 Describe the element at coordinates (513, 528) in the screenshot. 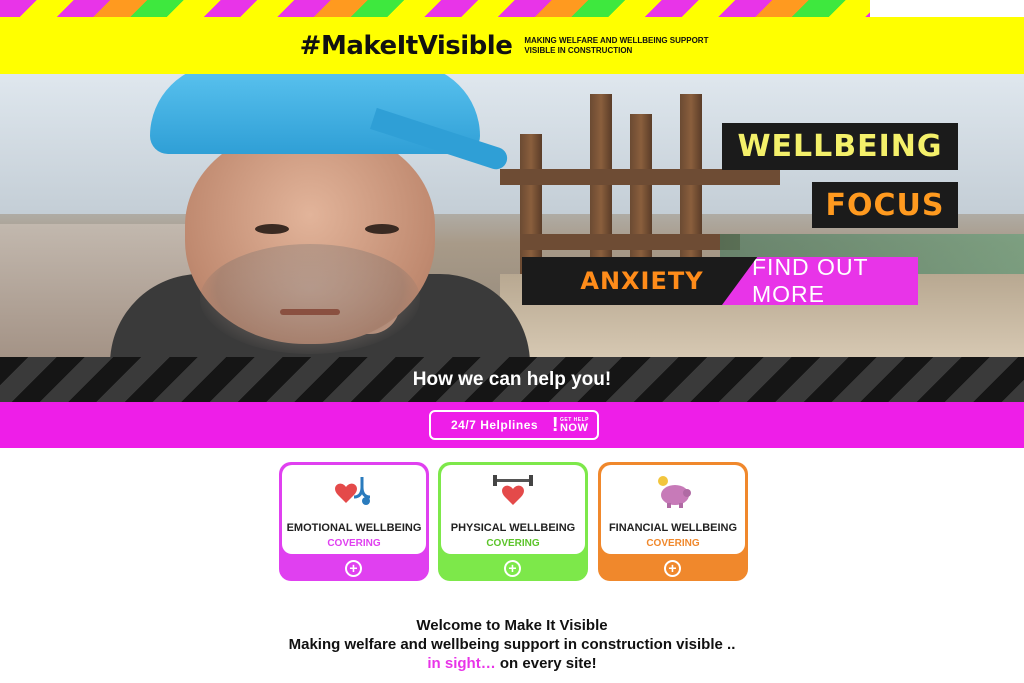

I see `card-title: PHYSICAL WELLBEING` at that location.